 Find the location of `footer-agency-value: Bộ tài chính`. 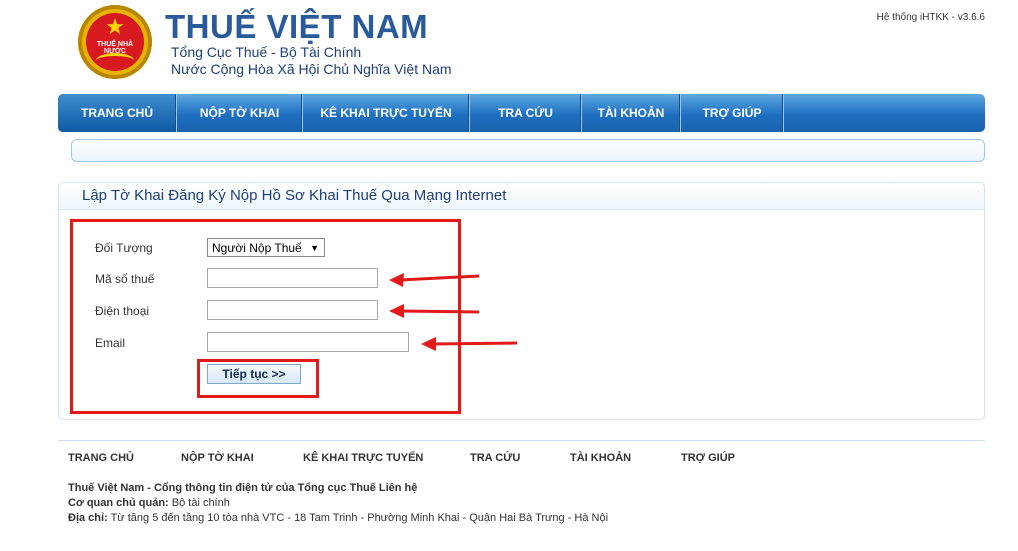

footer-agency-value: Bộ tài chính is located at coordinates (199, 503).